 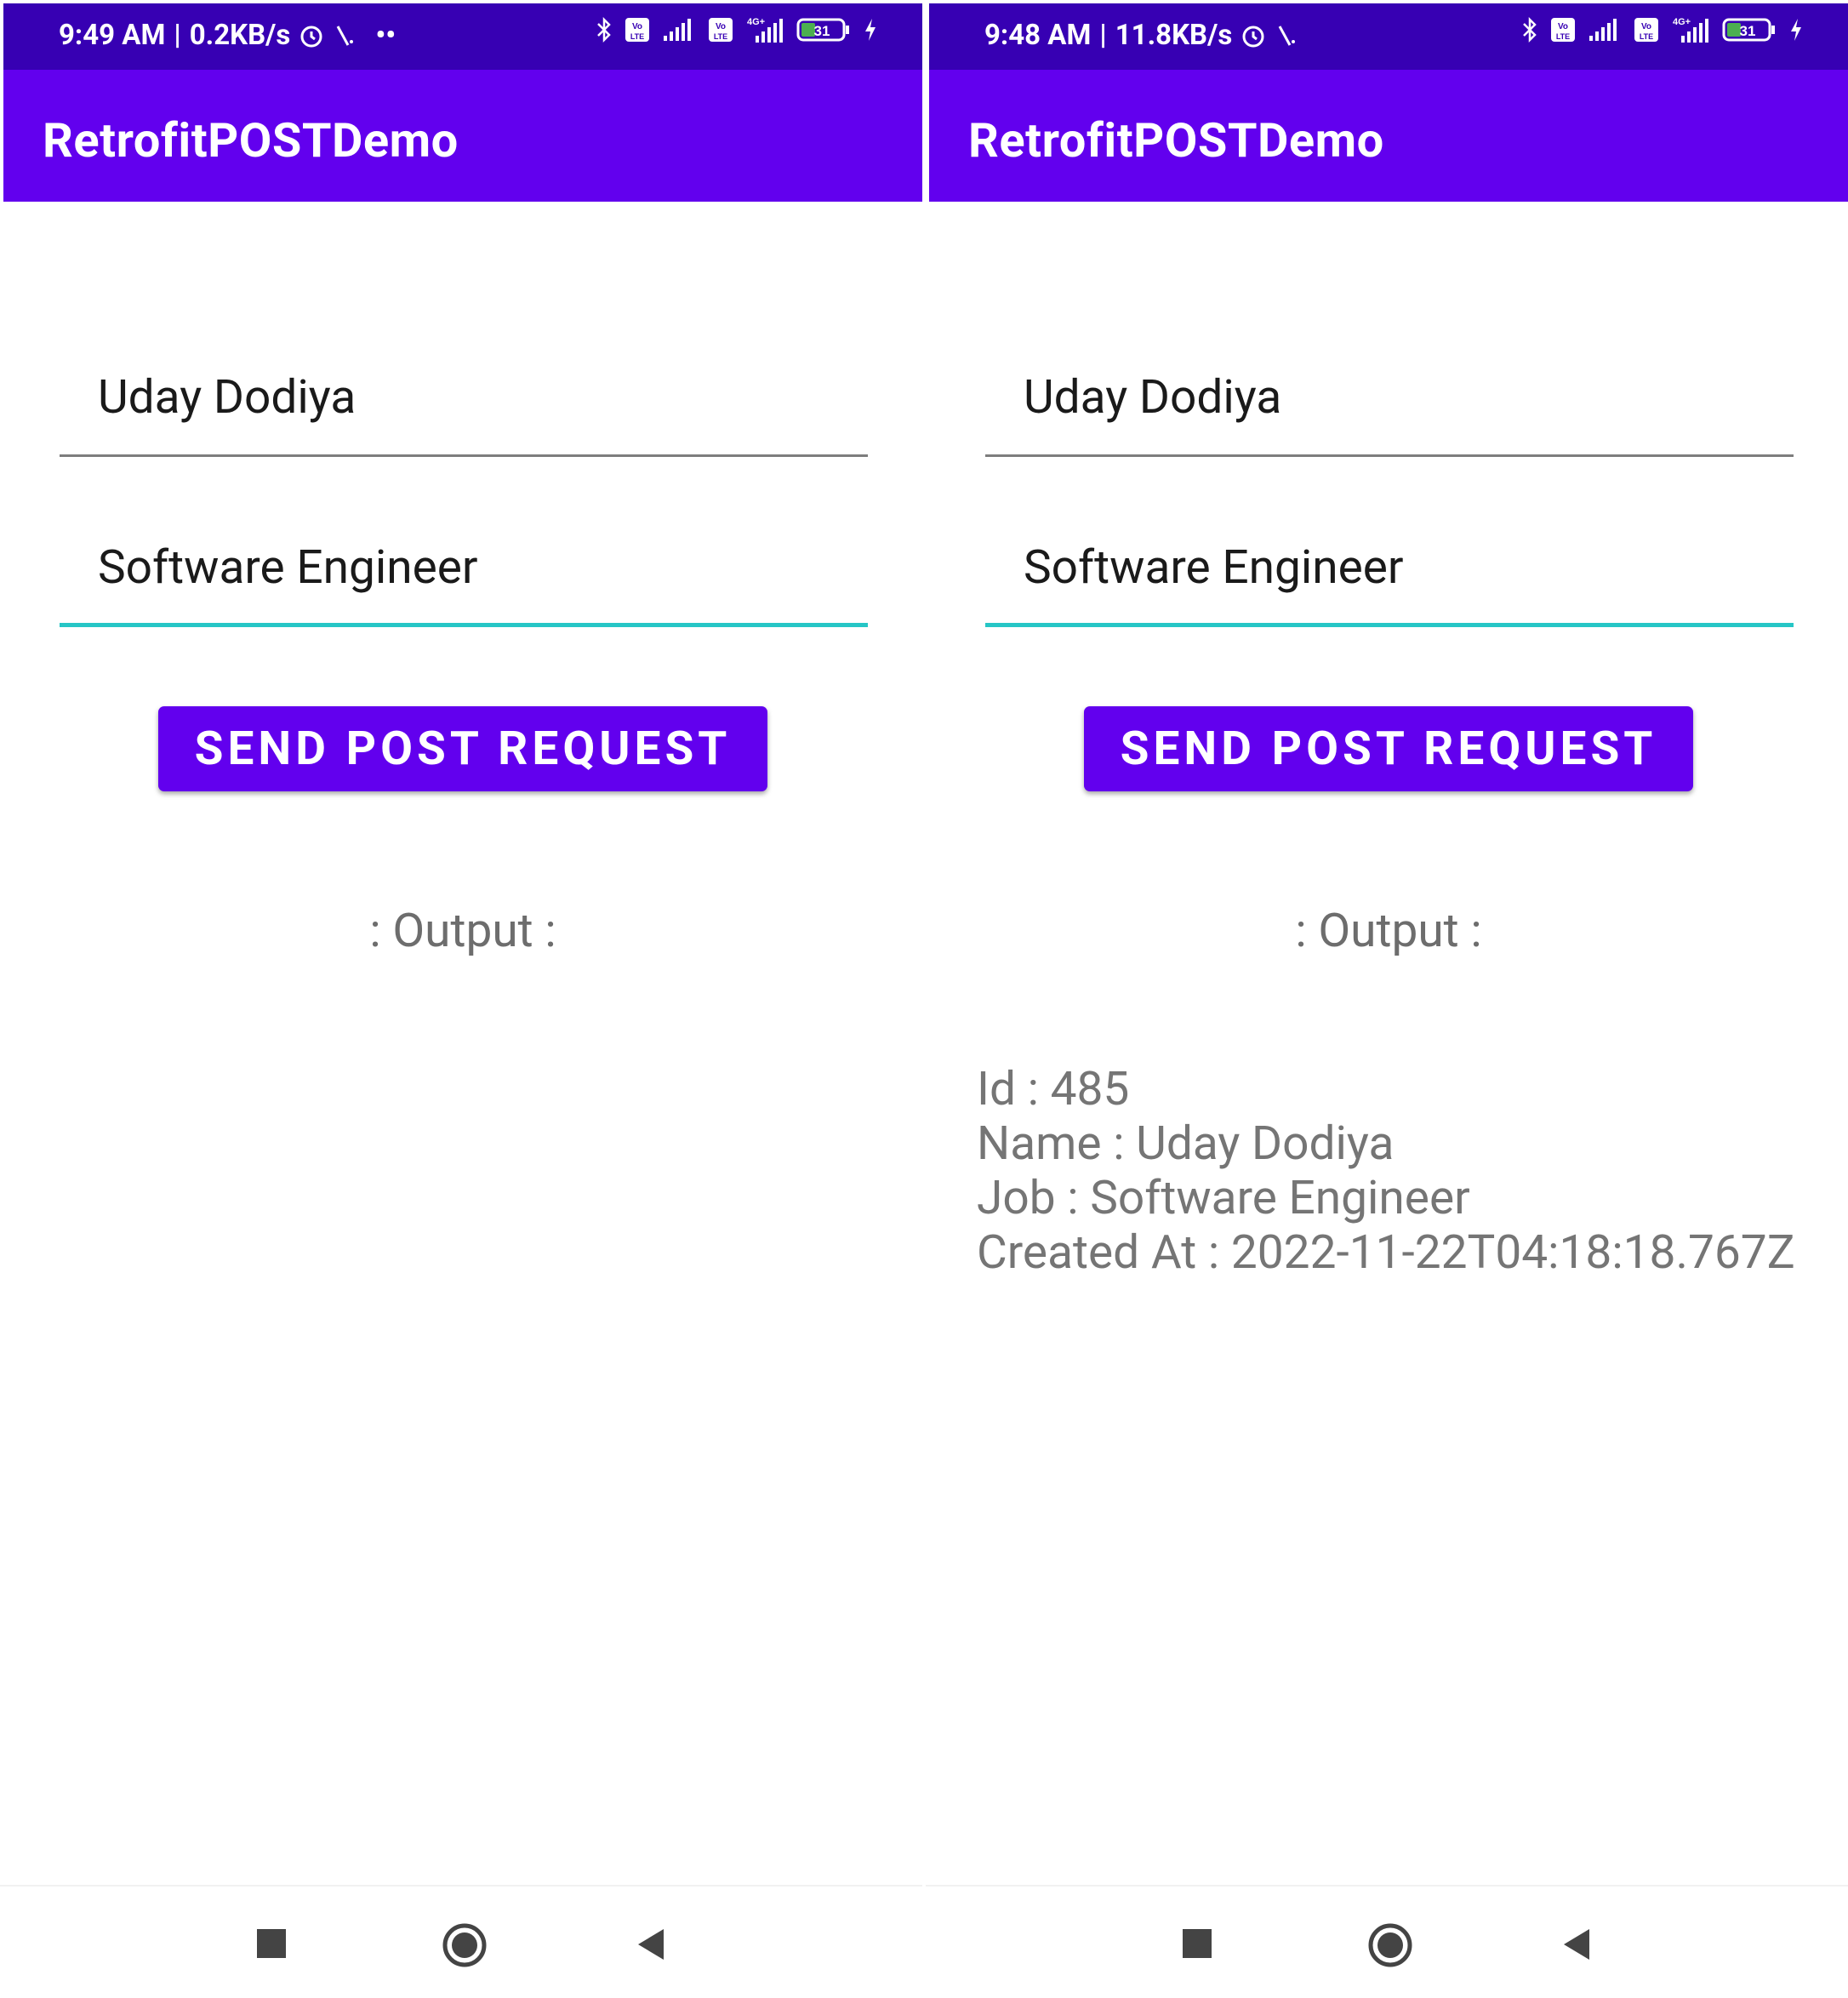 What do you see at coordinates (1386, 1252) in the screenshot?
I see `output-created-at-line: Created At : 2022-11-22T04:18:18.767Z` at bounding box center [1386, 1252].